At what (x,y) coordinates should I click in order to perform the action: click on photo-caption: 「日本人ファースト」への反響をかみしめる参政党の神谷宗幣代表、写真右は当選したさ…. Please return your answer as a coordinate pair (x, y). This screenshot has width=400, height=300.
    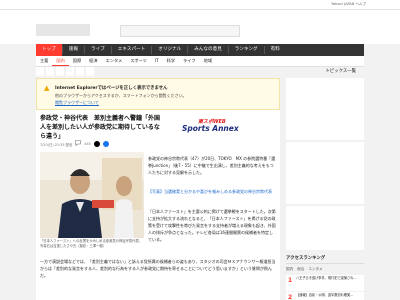
    Looking at the image, I should click on (91, 243).